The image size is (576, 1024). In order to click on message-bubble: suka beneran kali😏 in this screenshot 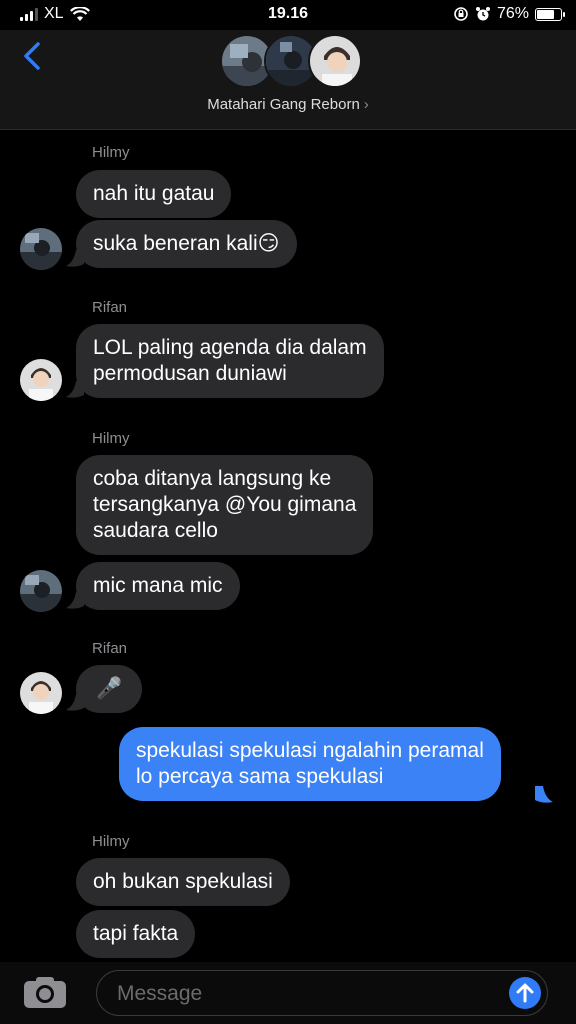, I will do `click(186, 244)`.